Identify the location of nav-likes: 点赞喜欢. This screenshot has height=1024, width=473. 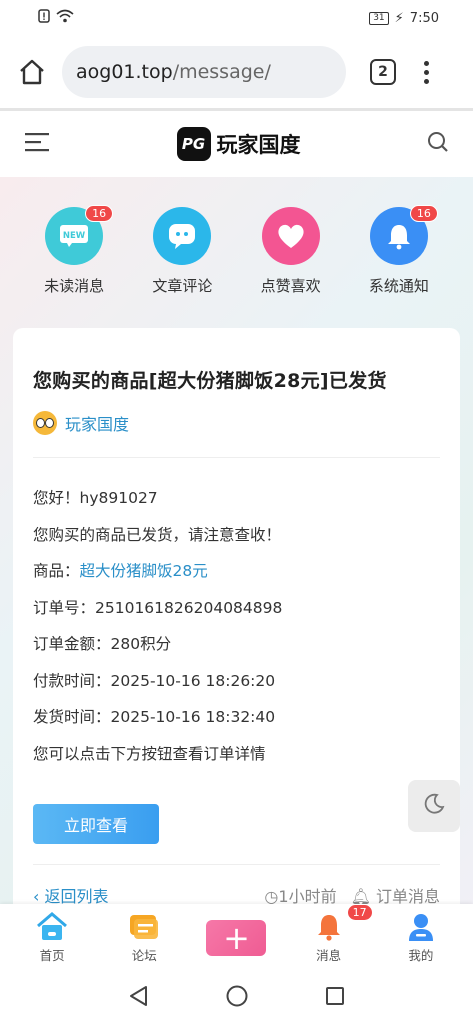
(291, 251).